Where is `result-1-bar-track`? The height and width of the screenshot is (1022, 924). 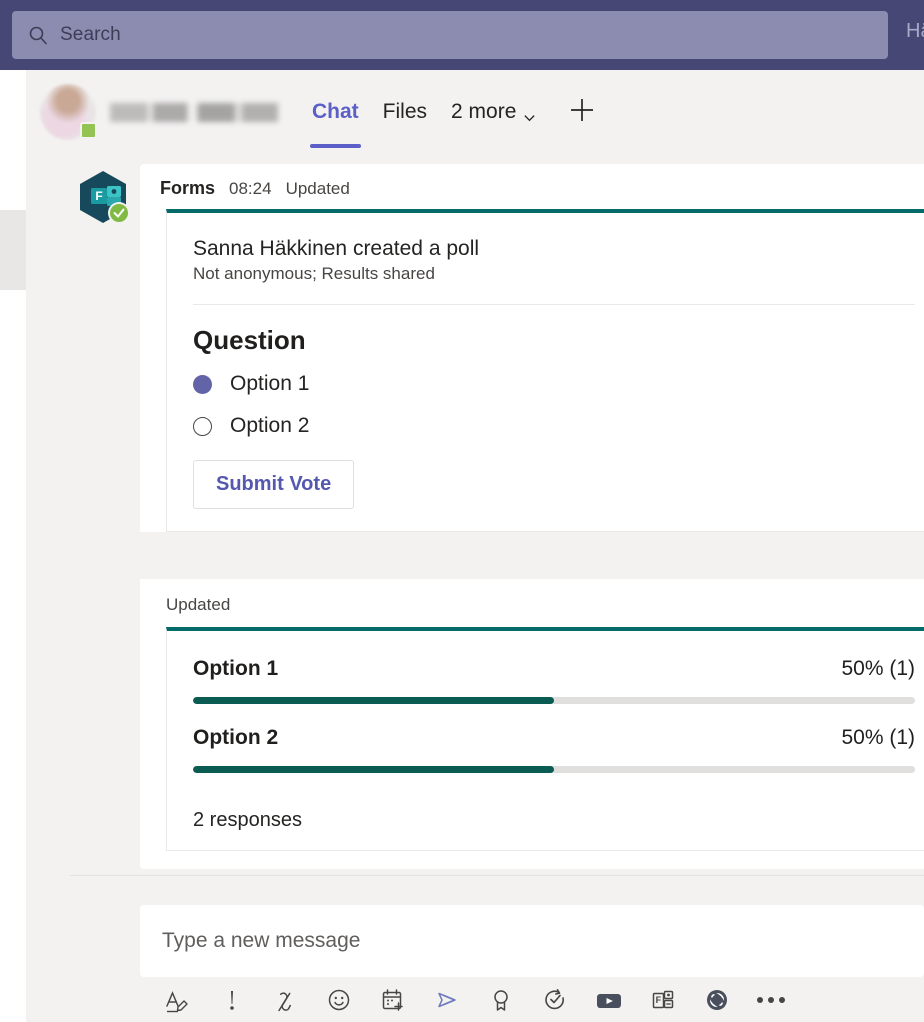
result-1-bar-track is located at coordinates (554, 700).